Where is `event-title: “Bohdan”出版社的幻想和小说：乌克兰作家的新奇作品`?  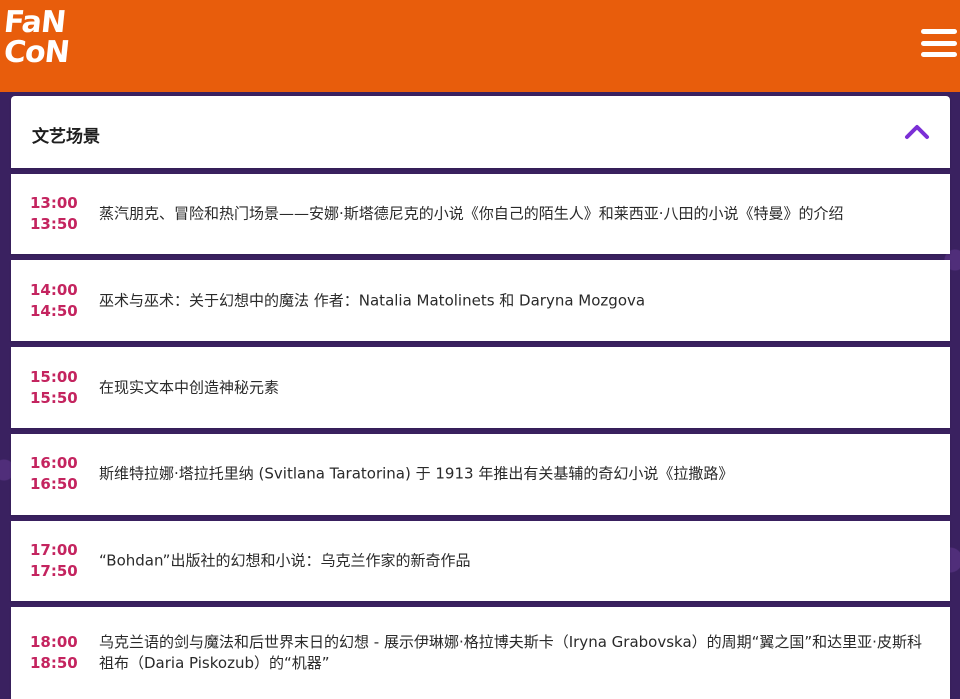 event-title: “Bohdan”出版社的幻想和小说：乌克兰作家的新奇作品 is located at coordinates (285, 560).